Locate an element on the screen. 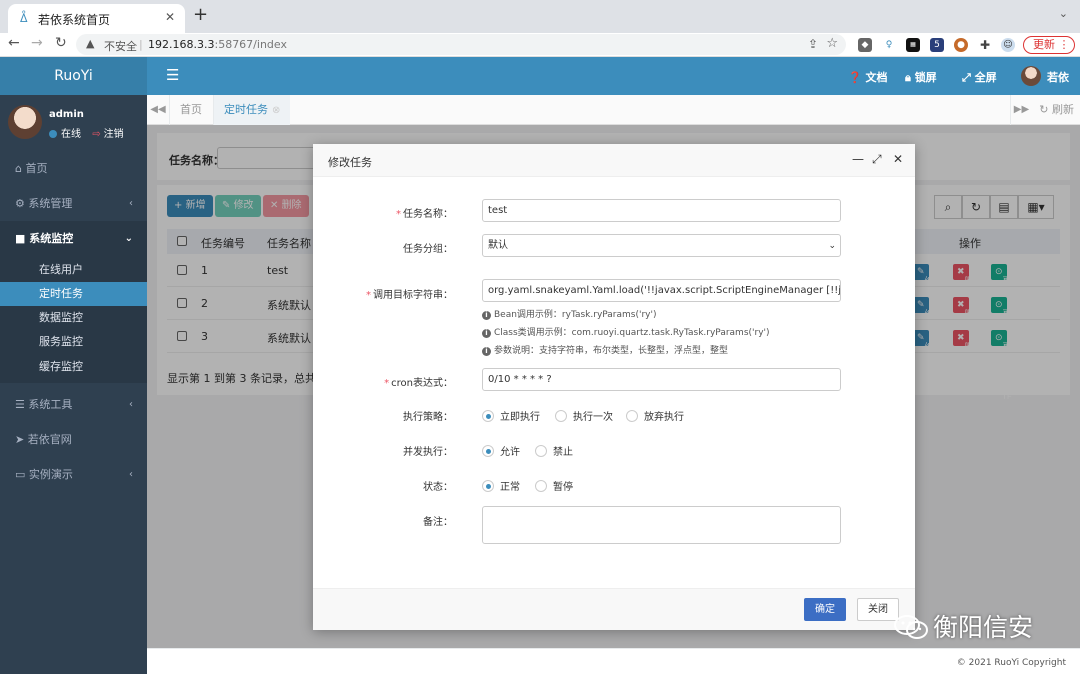  tab-home: 首页 is located at coordinates (190, 110).